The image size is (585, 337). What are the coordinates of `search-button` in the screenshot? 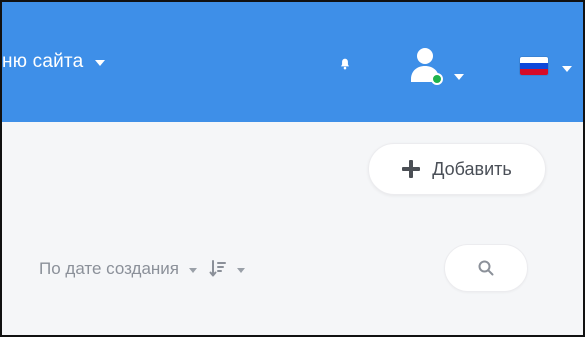 It's located at (486, 268).